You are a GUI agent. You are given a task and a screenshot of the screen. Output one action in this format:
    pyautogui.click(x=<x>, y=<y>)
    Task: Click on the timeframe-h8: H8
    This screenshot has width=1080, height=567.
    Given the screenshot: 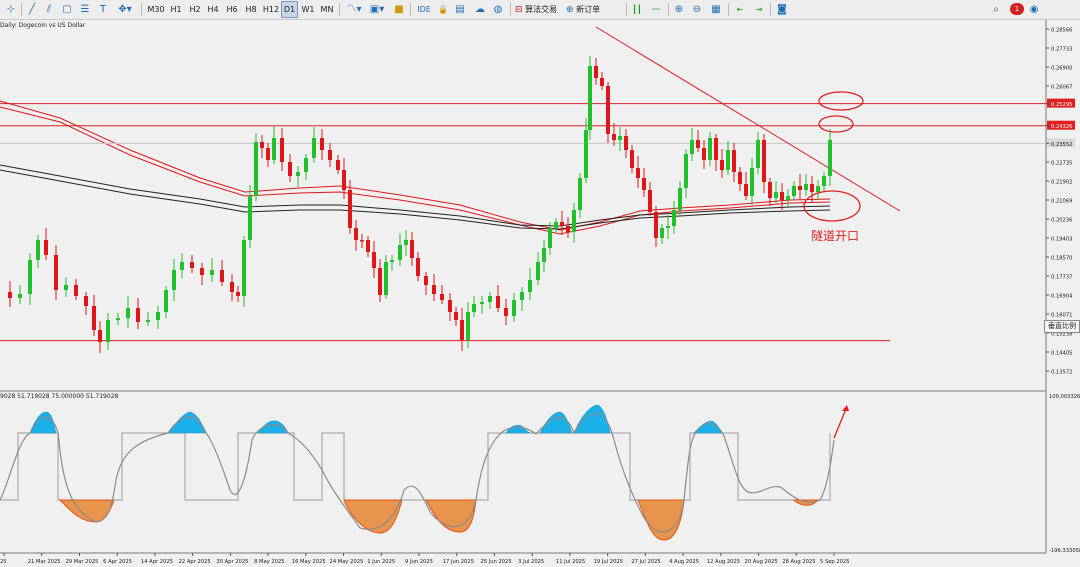 What is the action you would take?
    pyautogui.click(x=251, y=9)
    